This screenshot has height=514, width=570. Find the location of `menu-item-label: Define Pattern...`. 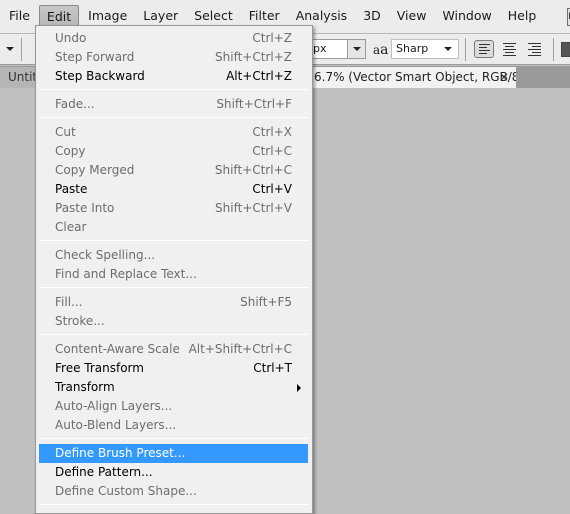

menu-item-label: Define Pattern... is located at coordinates (104, 472).